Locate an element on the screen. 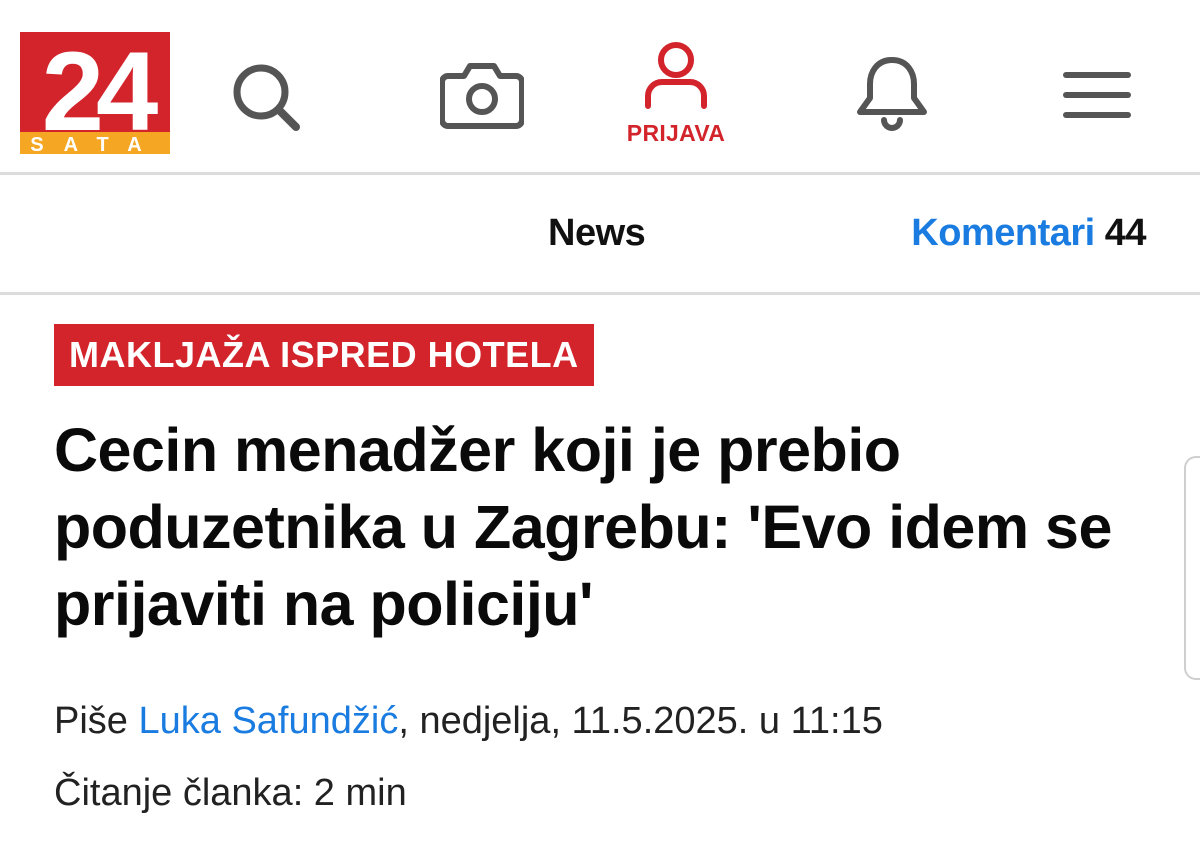  search-icon is located at coordinates (267, 96).